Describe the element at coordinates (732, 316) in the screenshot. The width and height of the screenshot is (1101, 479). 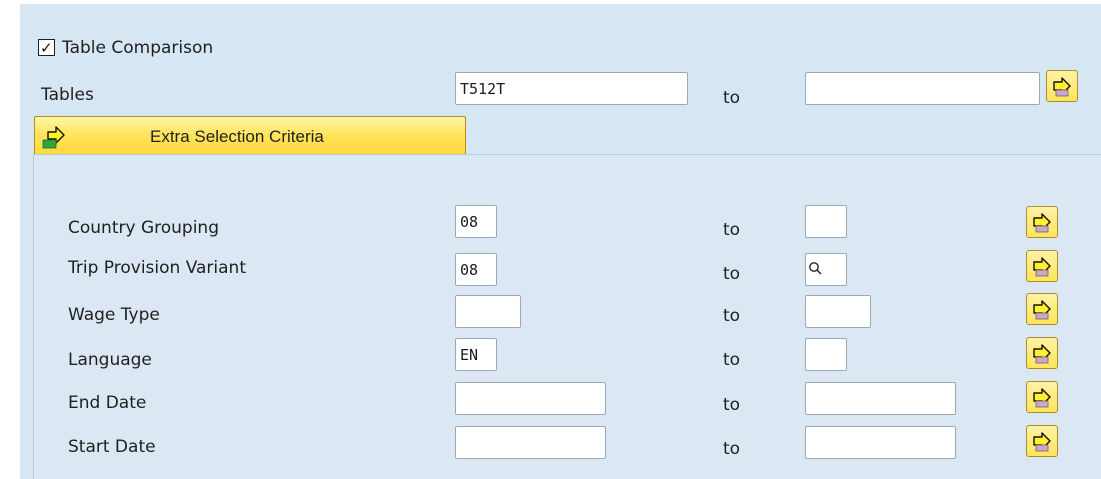
I see `wage-type-to-label: to` at that location.